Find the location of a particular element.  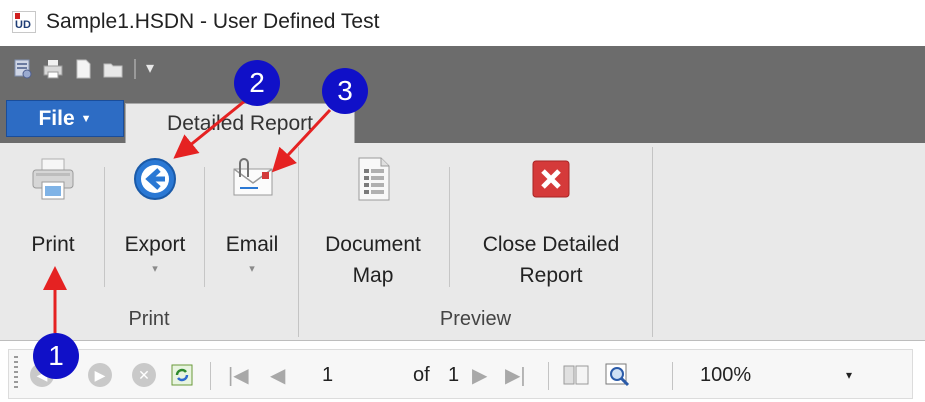

app-icon: UD is located at coordinates (24, 22).